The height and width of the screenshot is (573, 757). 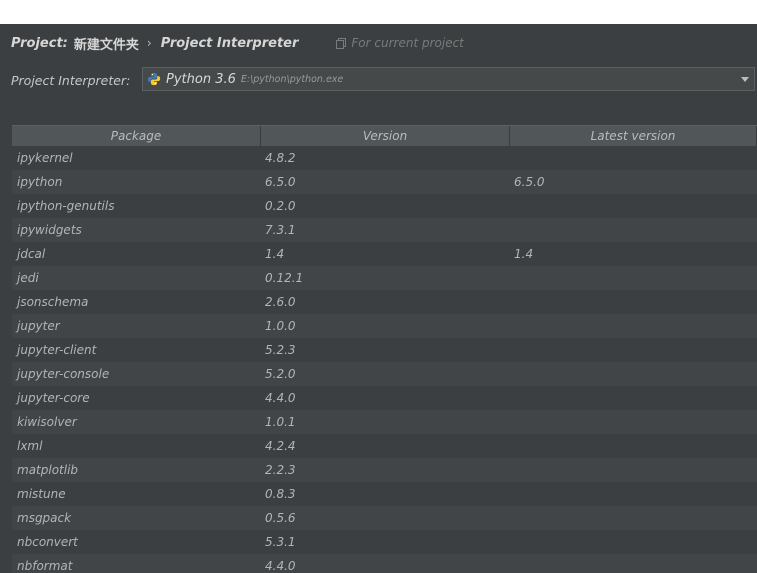 What do you see at coordinates (71, 80) in the screenshot?
I see `interpreter-label: Project Interpreter:` at bounding box center [71, 80].